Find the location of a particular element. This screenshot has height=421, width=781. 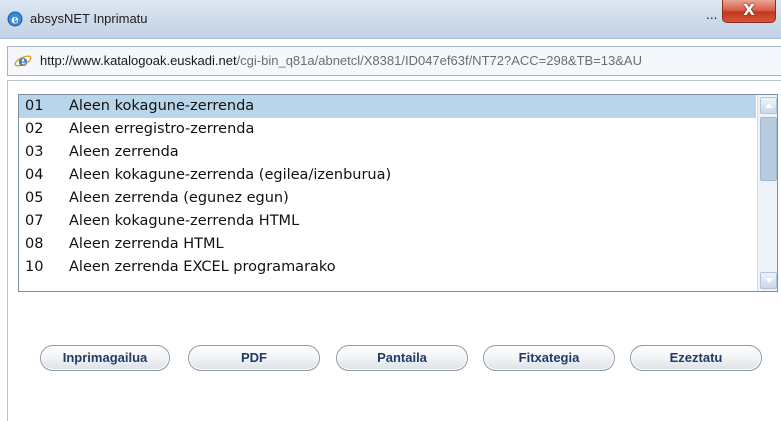

list-item: 02 Aleen erregistro-zerrenda is located at coordinates (387, 129).